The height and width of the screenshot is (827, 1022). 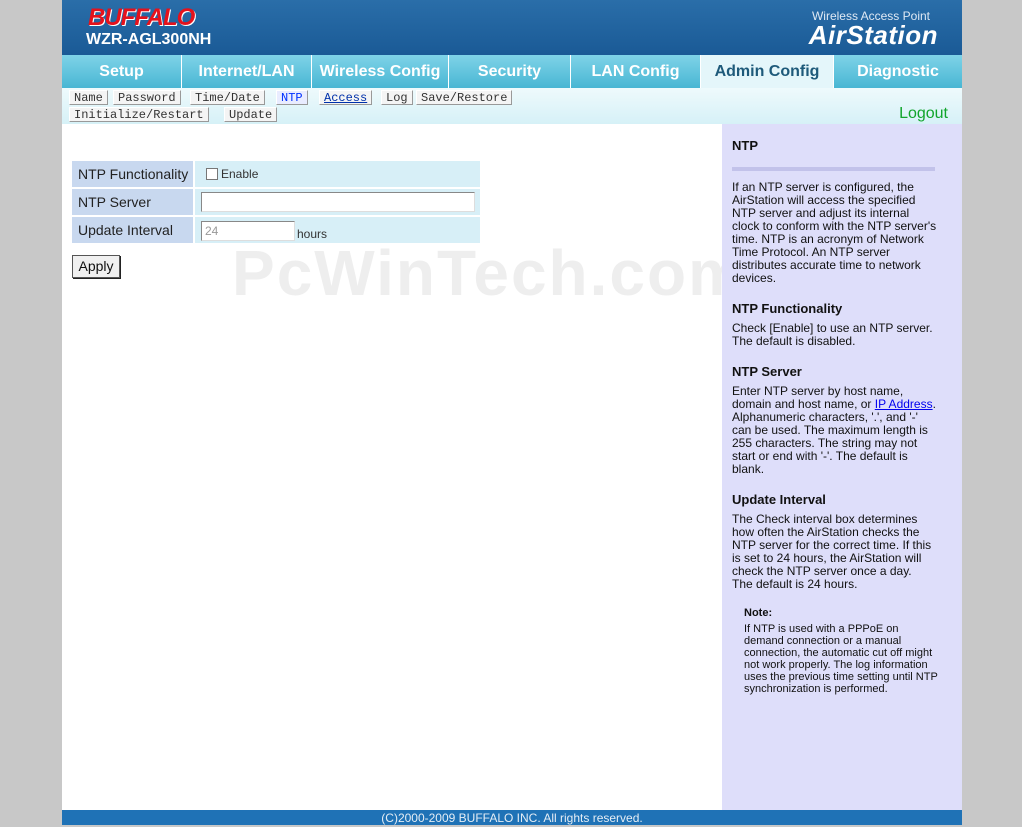 What do you see at coordinates (149, 39) in the screenshot?
I see `model-name: WZR-AGL300NH` at bounding box center [149, 39].